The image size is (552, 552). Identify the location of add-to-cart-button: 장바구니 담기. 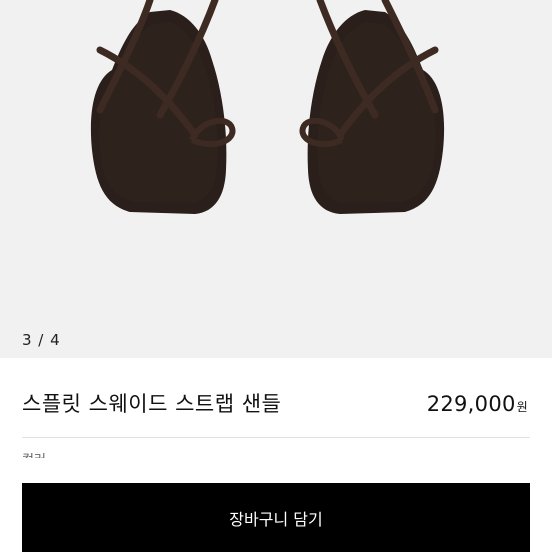
(276, 517).